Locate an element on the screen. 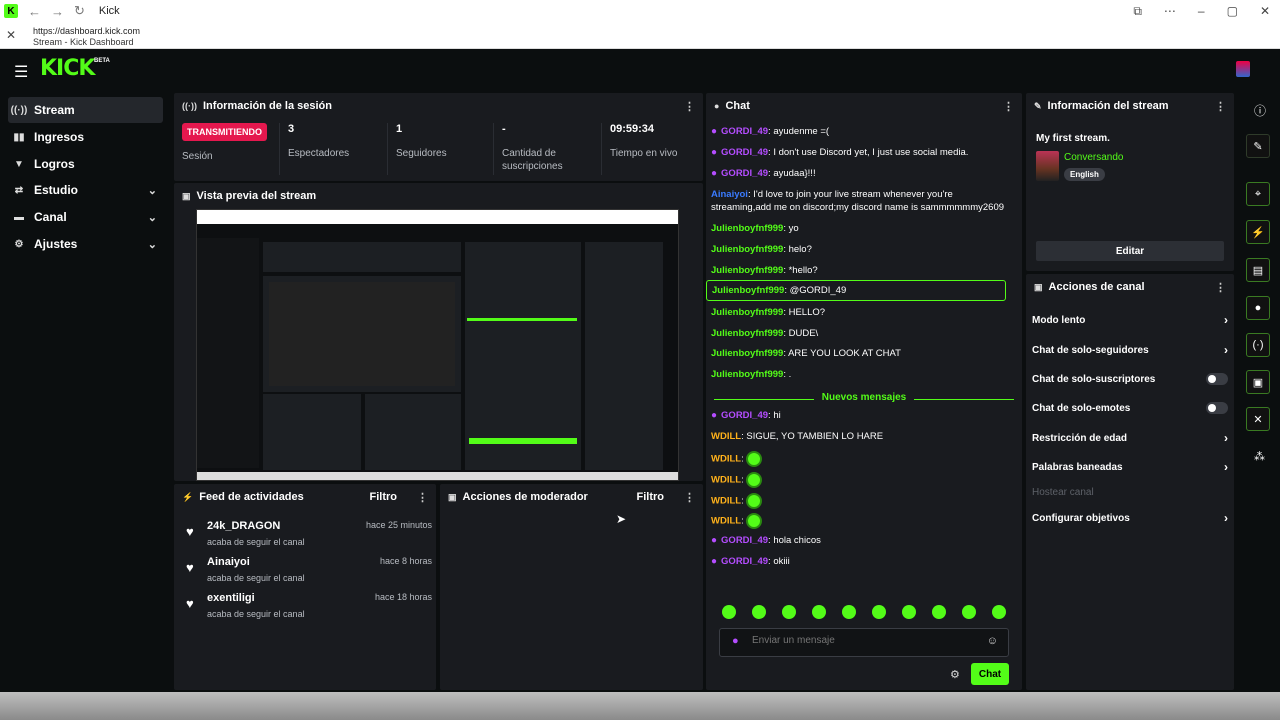  minimize-icon: – is located at coordinates (1201, 11).